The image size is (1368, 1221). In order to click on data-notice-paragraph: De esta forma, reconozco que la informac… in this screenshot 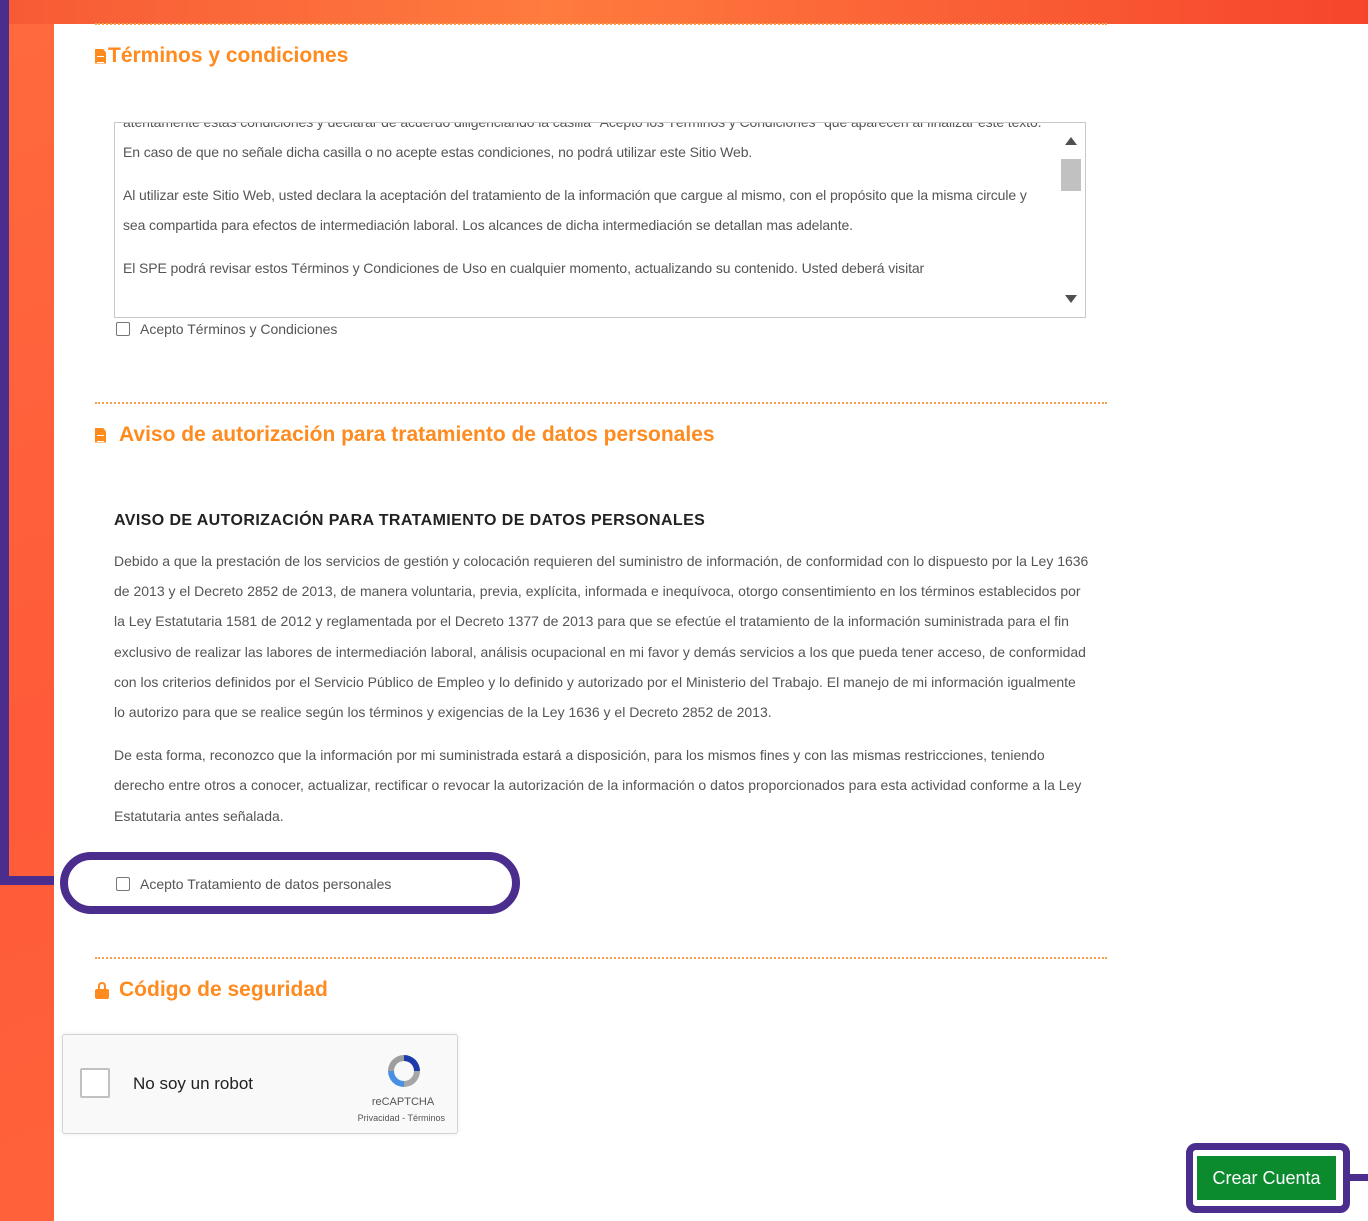, I will do `click(598, 785)`.